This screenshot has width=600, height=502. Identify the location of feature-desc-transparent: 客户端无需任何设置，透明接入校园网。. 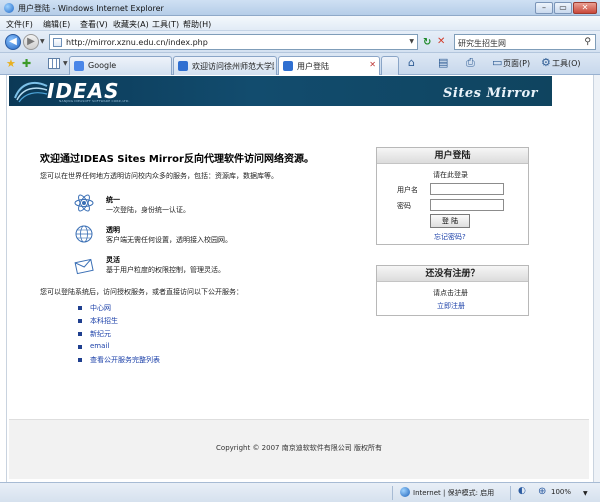
(169, 240).